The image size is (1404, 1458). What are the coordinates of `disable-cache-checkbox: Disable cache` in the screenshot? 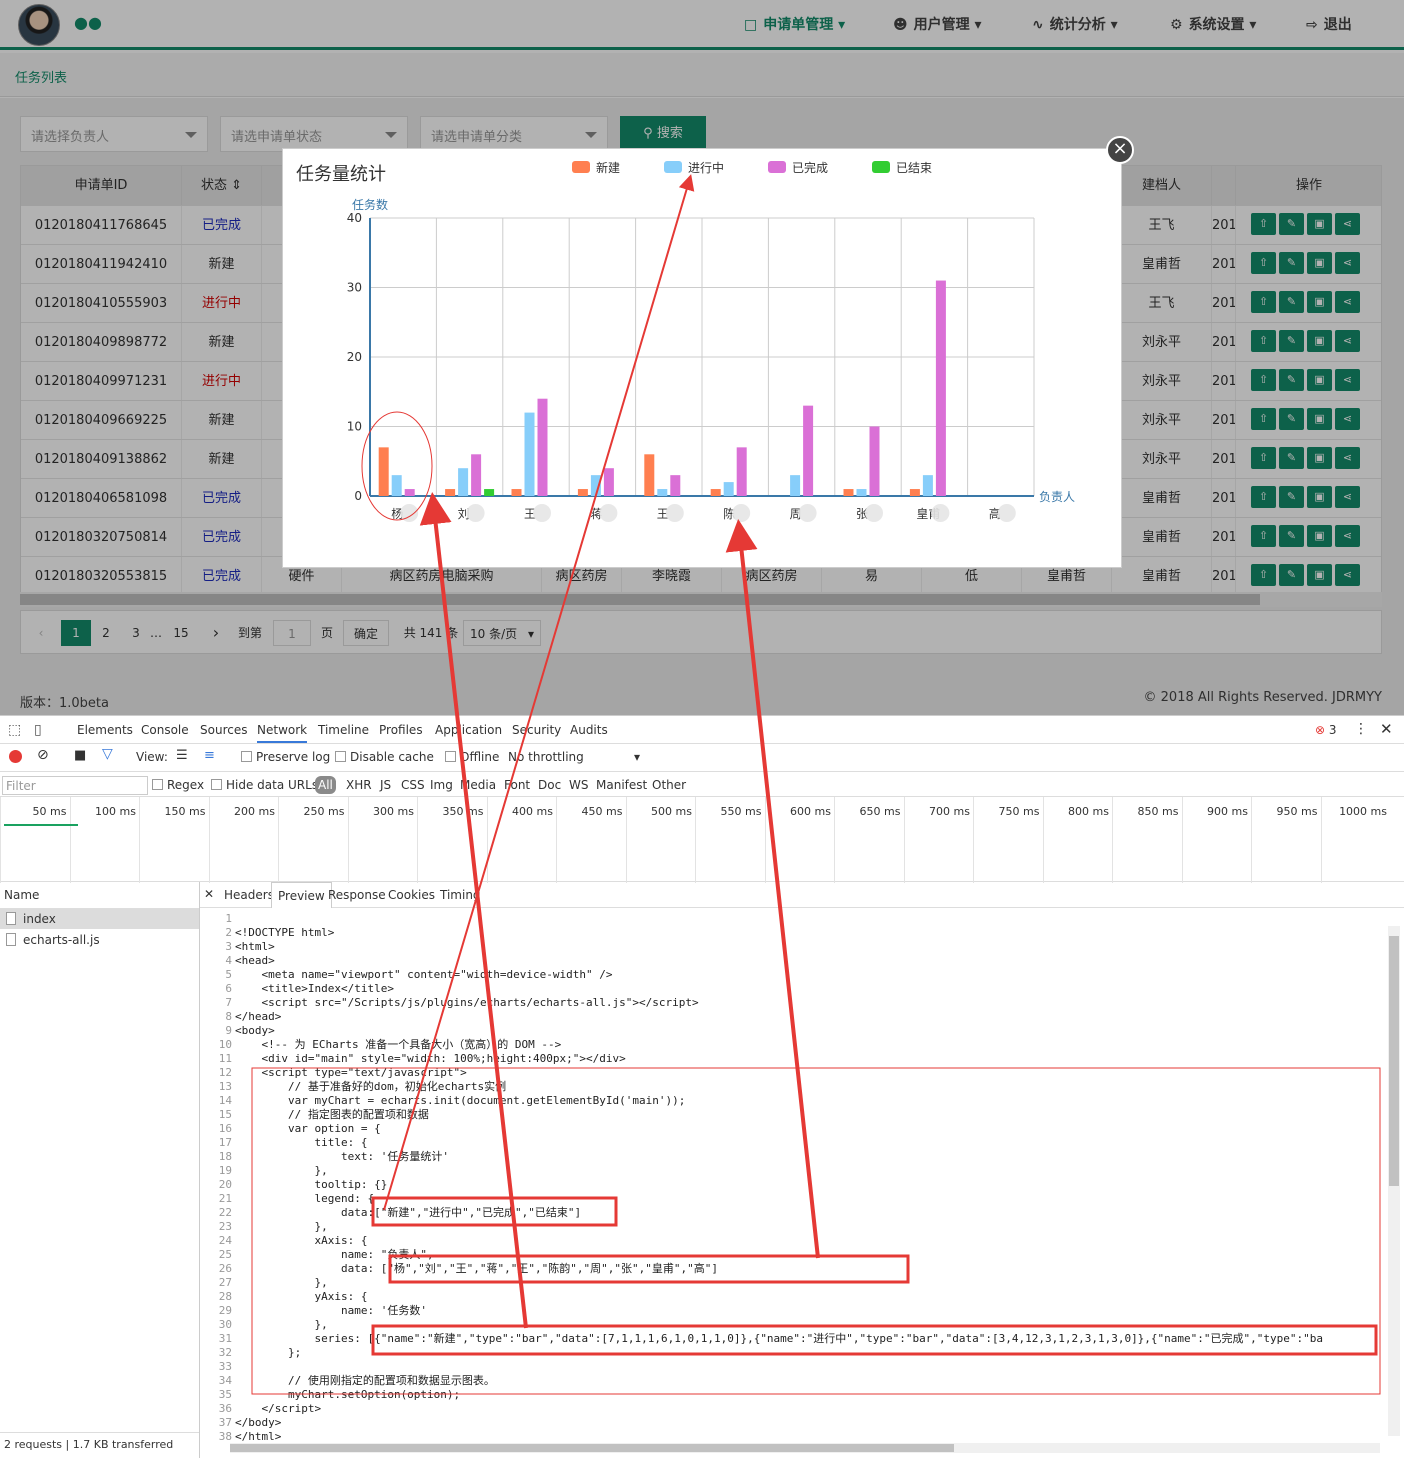 It's located at (384, 757).